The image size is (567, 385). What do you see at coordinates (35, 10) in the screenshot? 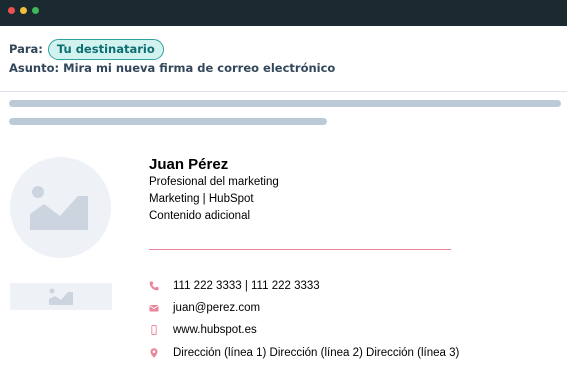
I see `maximize-window-button` at bounding box center [35, 10].